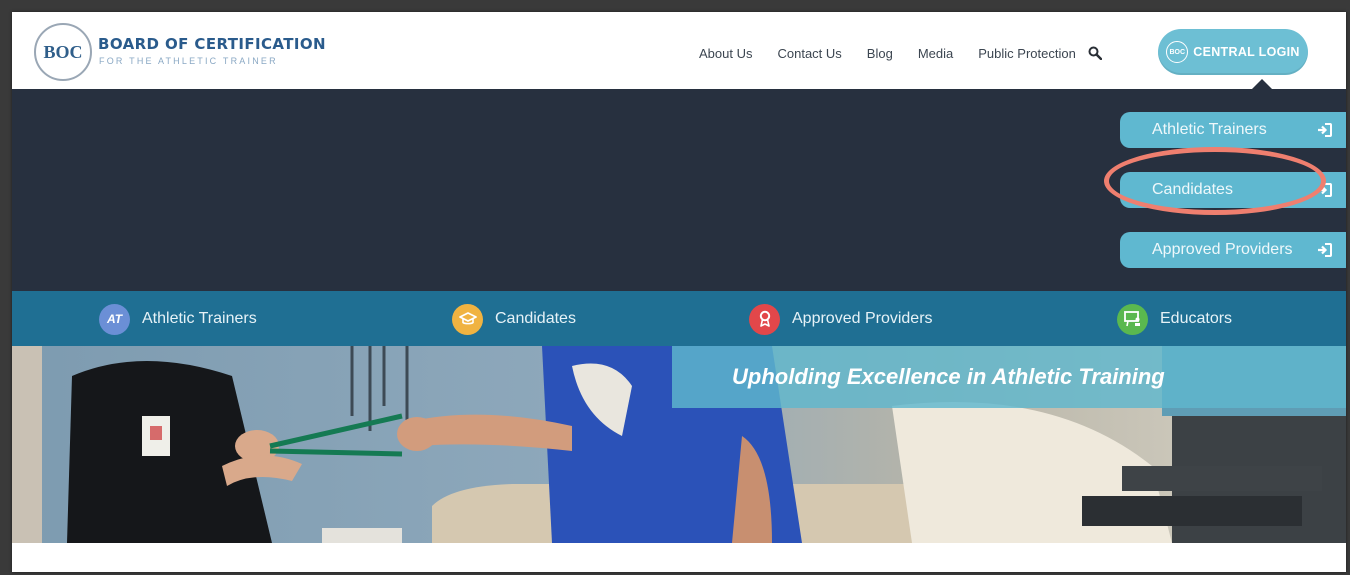 This screenshot has width=1350, height=575. I want to click on logo-title: BOARD OF CERTIFICATION, so click(212, 44).